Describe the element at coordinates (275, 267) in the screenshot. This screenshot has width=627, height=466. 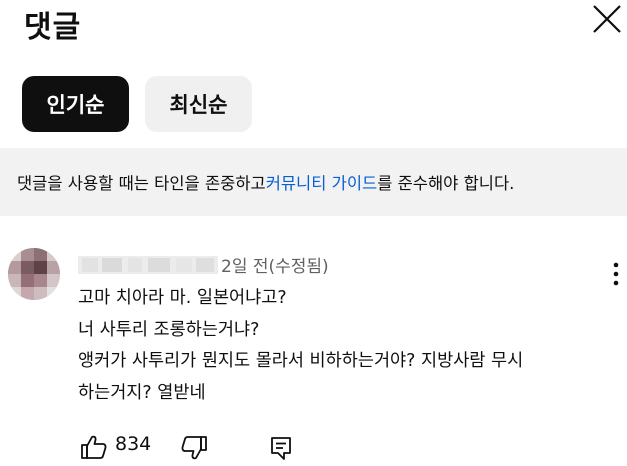
I see `comment-timestamp: 2일 전(수정됨)` at that location.